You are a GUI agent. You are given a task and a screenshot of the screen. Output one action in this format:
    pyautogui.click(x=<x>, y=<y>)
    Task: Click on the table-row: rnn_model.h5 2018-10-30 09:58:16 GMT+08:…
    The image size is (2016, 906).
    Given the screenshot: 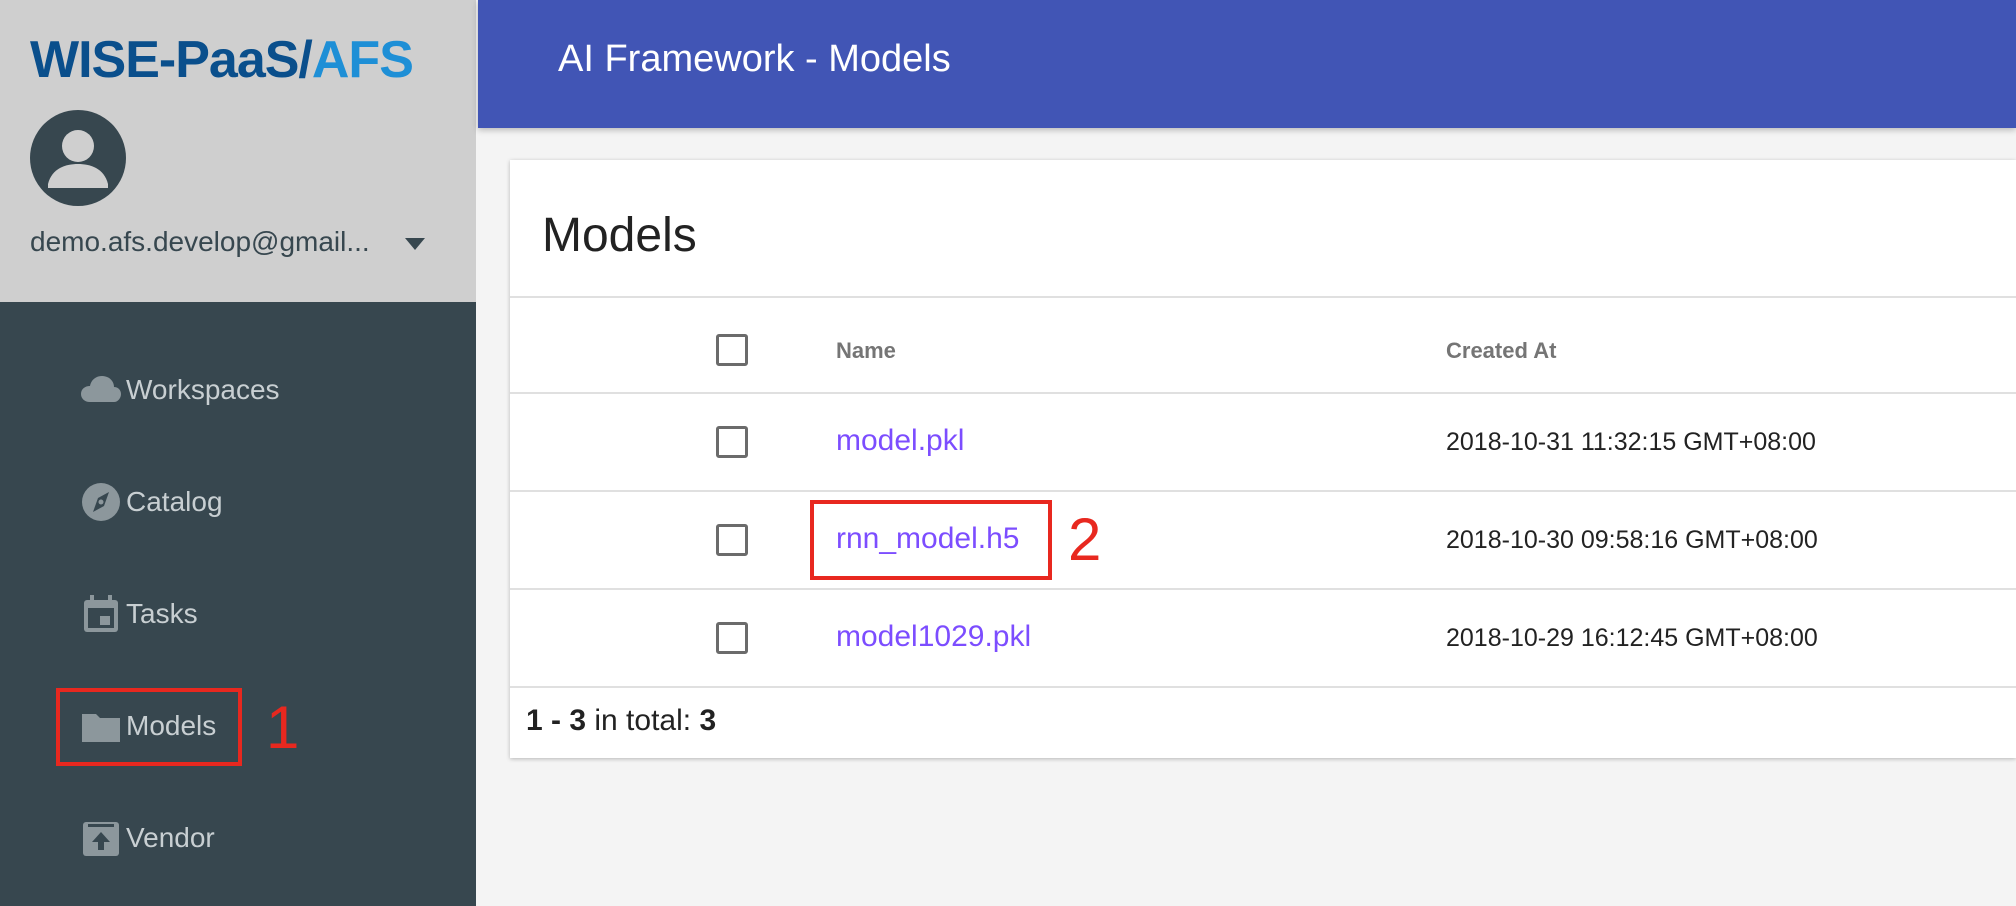 What is the action you would take?
    pyautogui.click(x=1263, y=541)
    